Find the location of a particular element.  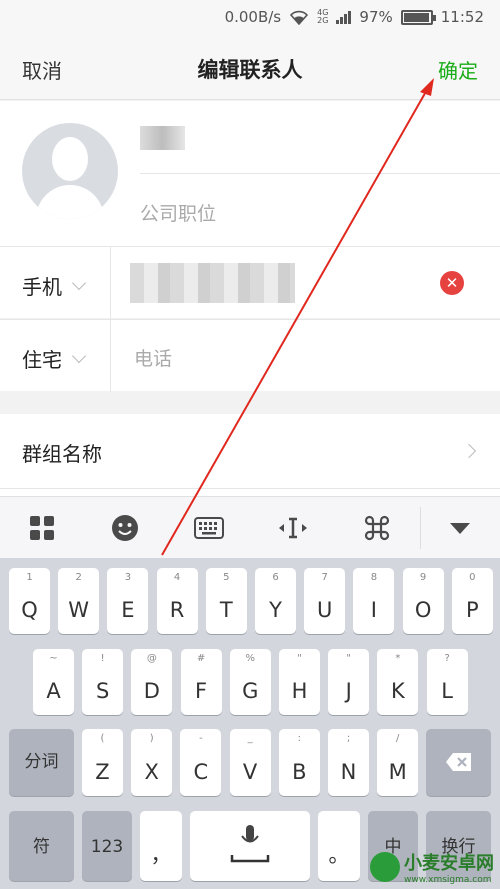

key-c: -C is located at coordinates (201, 762).